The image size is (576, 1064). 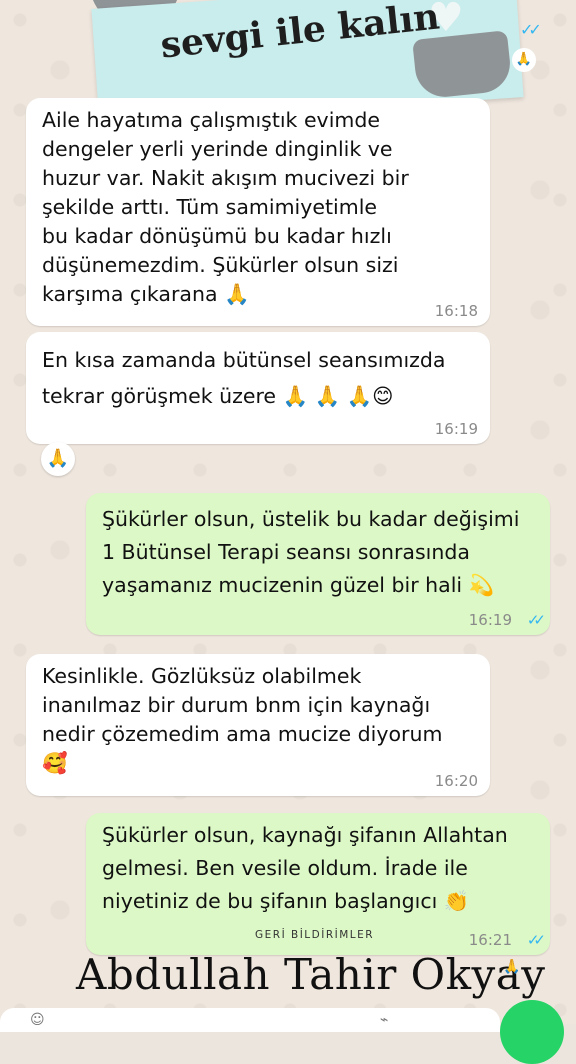 I want to click on feedback-label: GERİ BİLDİRİMLER, so click(x=315, y=935).